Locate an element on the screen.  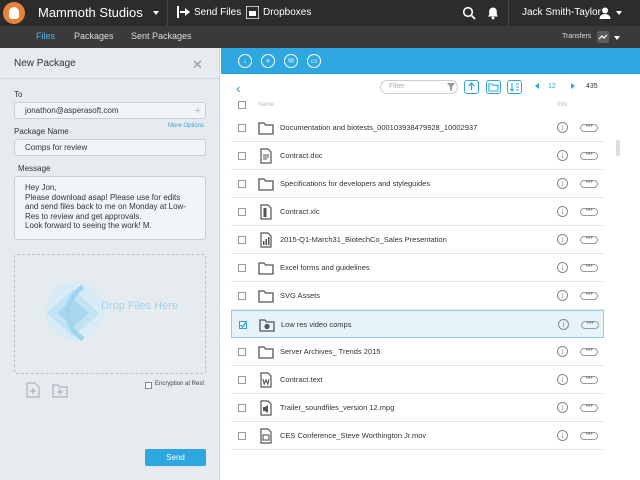
file-name: Low res video comps is located at coordinates (316, 324).